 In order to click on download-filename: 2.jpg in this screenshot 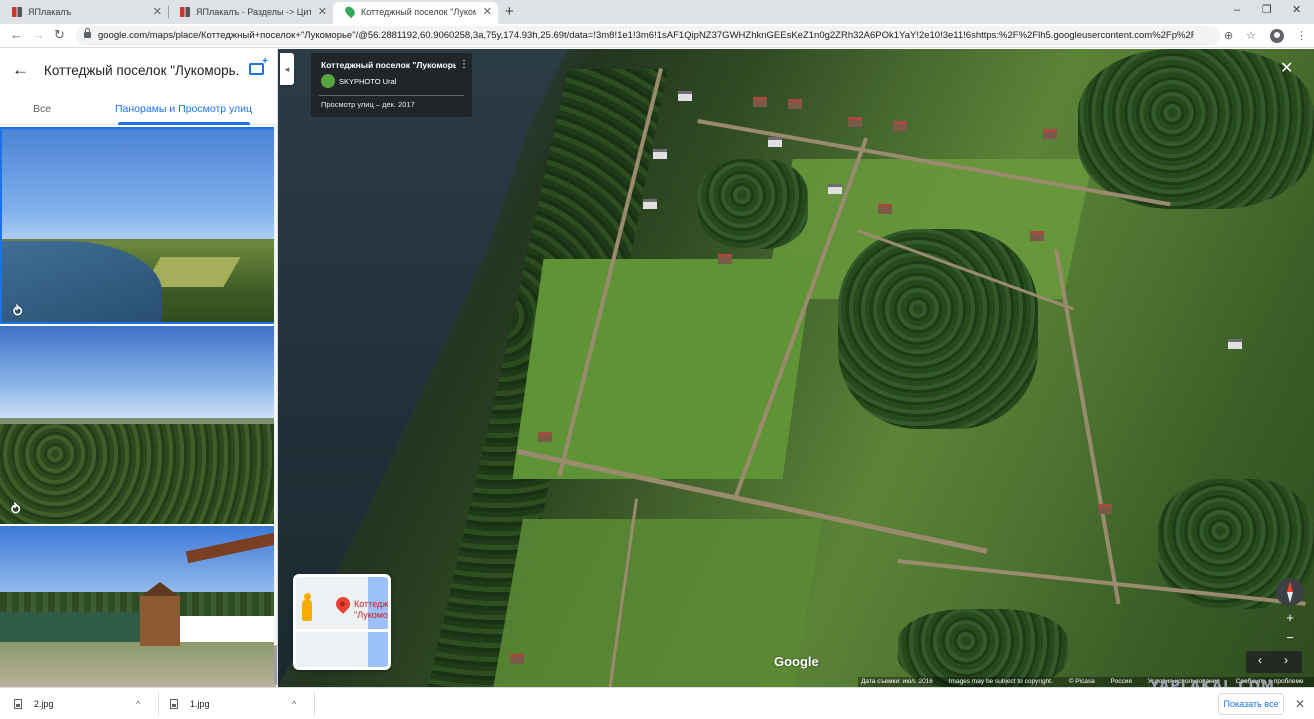, I will do `click(44, 704)`.